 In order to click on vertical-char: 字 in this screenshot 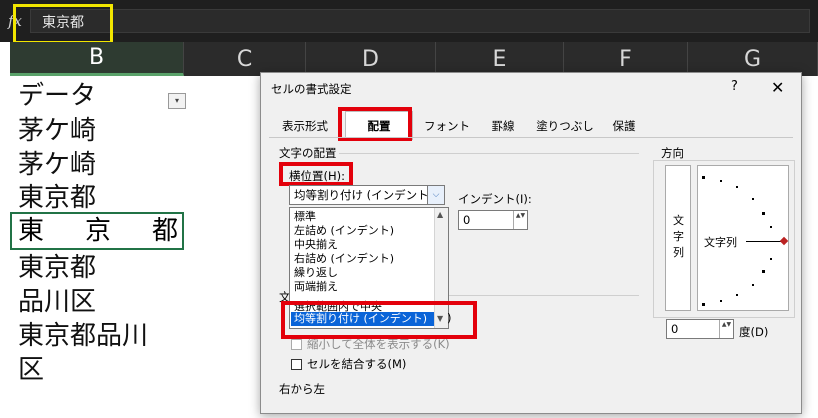, I will do `click(678, 236)`.